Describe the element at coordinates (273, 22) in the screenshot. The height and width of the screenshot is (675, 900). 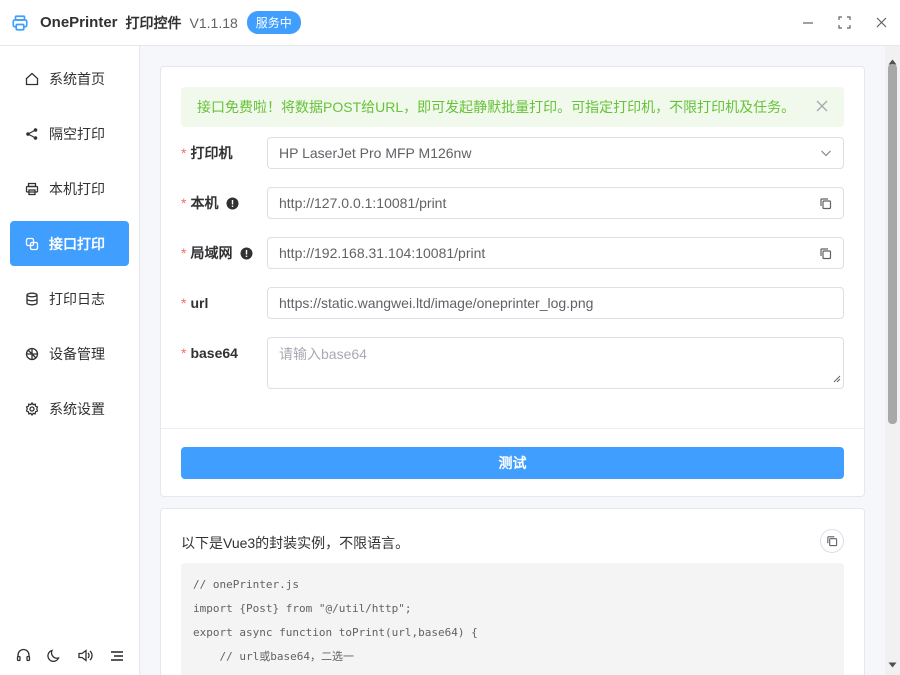
I see `status-badge: 服务中` at that location.